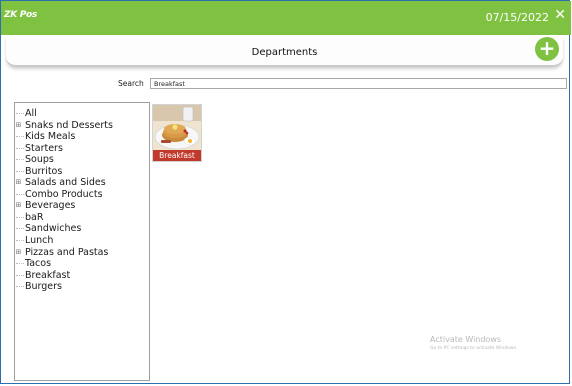 This screenshot has width=572, height=386. I want to click on search-input, so click(358, 83).